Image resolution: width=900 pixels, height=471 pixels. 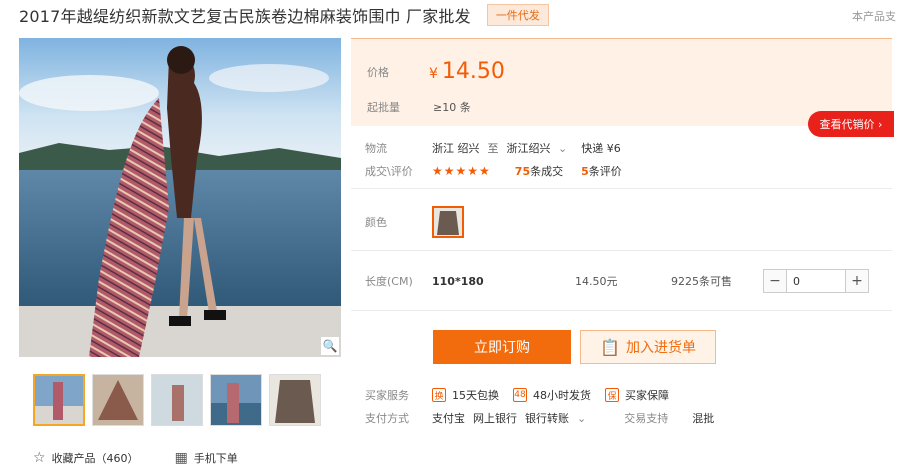 I want to click on add-to-cart-button: 📋 加入进货单, so click(x=648, y=347).